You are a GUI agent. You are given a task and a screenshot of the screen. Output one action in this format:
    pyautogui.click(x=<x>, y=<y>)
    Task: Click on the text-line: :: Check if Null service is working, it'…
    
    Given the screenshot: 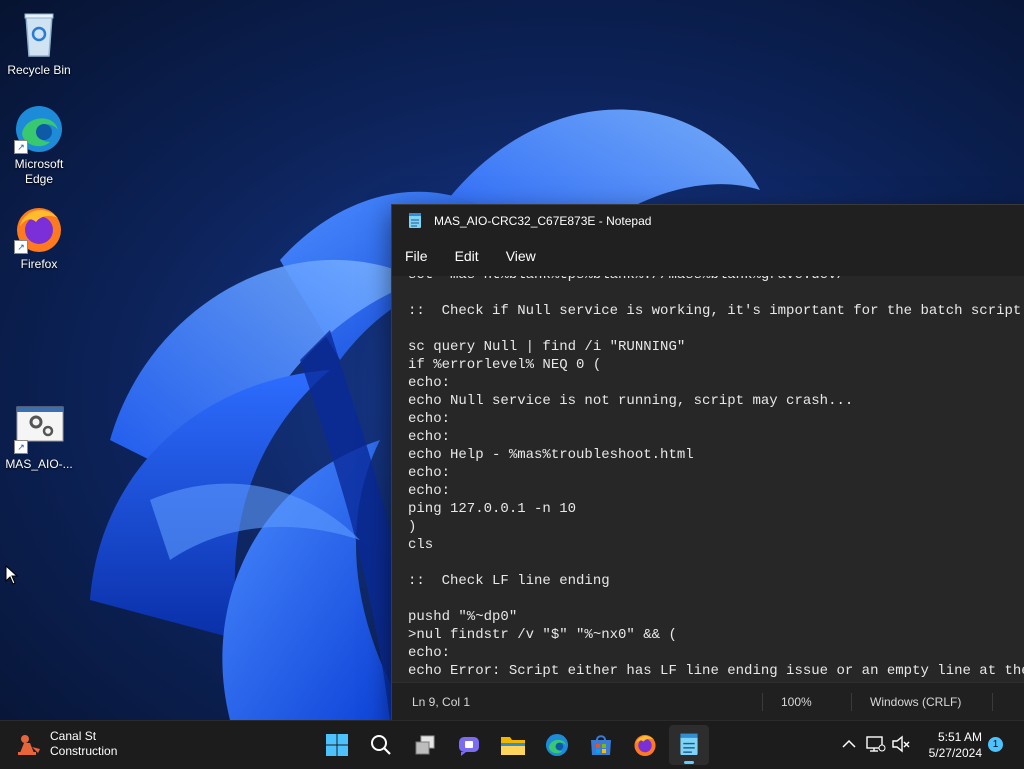 What is the action you would take?
    pyautogui.click(x=715, y=311)
    